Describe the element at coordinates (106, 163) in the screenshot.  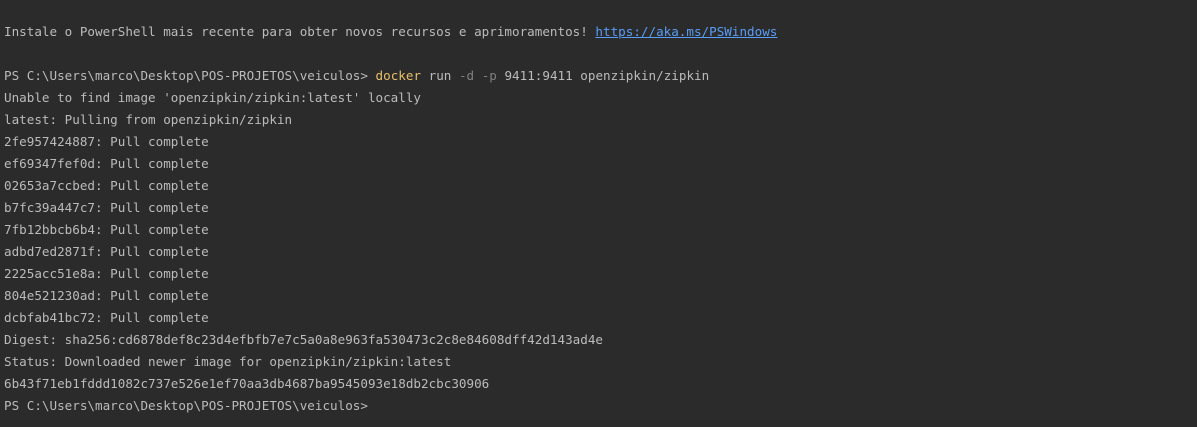
I see `output-line: ef69347fef0d: Pull complete` at that location.